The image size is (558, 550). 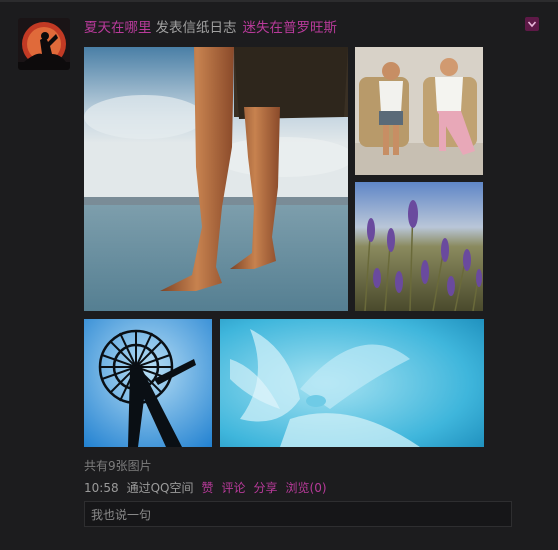 I want to click on avatar, so click(x=44, y=44).